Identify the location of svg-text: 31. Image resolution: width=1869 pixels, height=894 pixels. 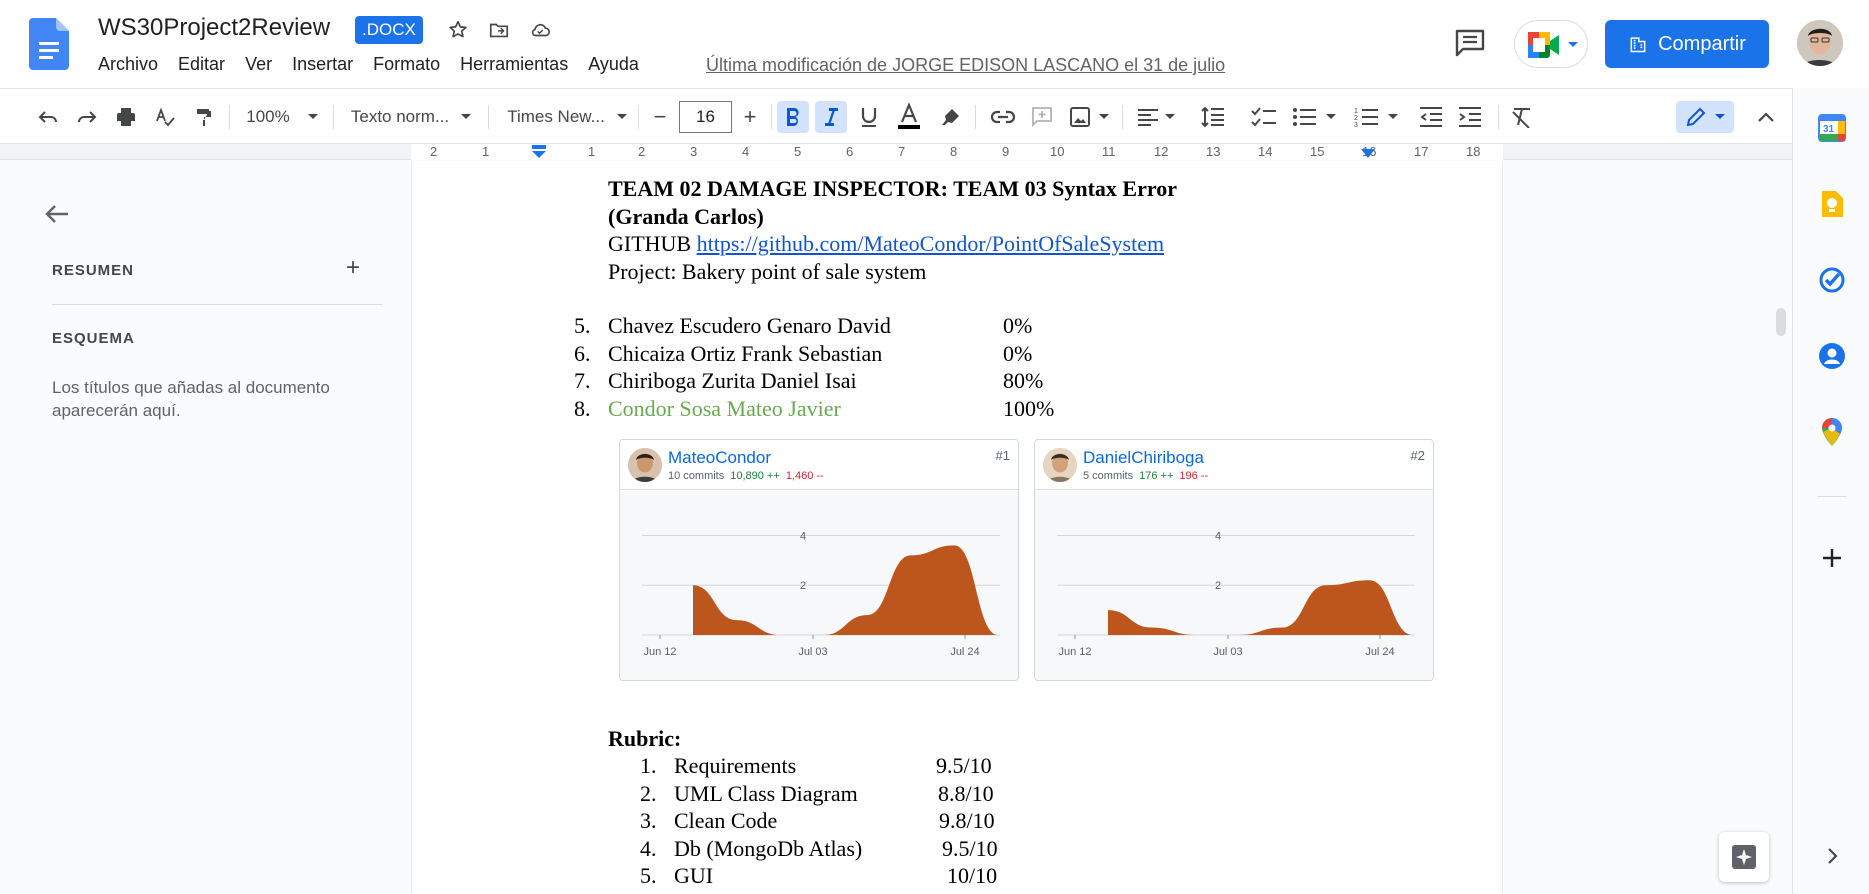
(1829, 129).